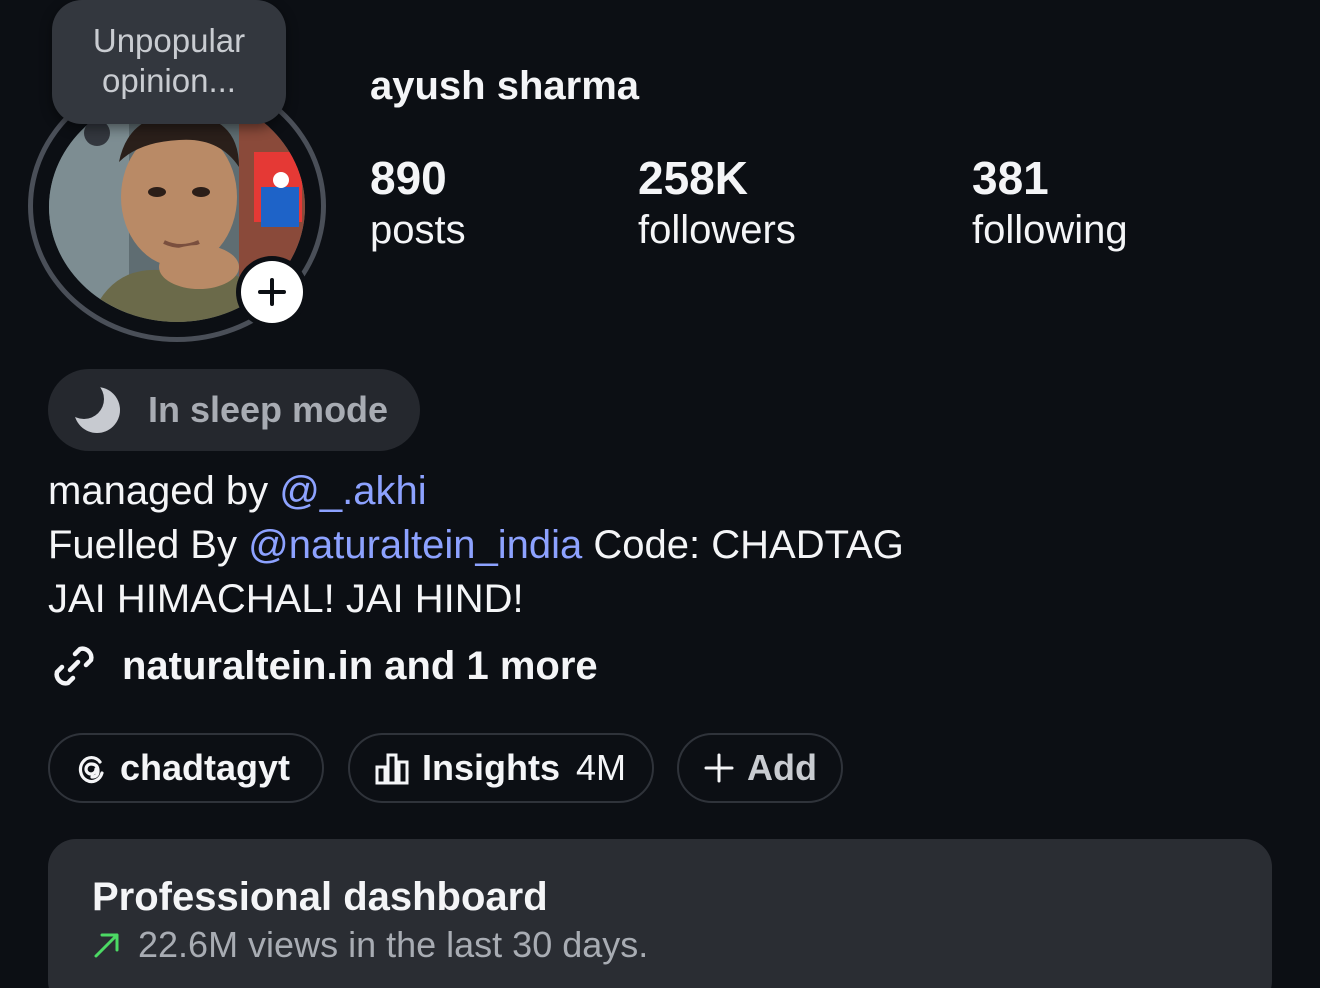 The height and width of the screenshot is (988, 1320). I want to click on sleep-mode-label: In sleep mode, so click(268, 409).